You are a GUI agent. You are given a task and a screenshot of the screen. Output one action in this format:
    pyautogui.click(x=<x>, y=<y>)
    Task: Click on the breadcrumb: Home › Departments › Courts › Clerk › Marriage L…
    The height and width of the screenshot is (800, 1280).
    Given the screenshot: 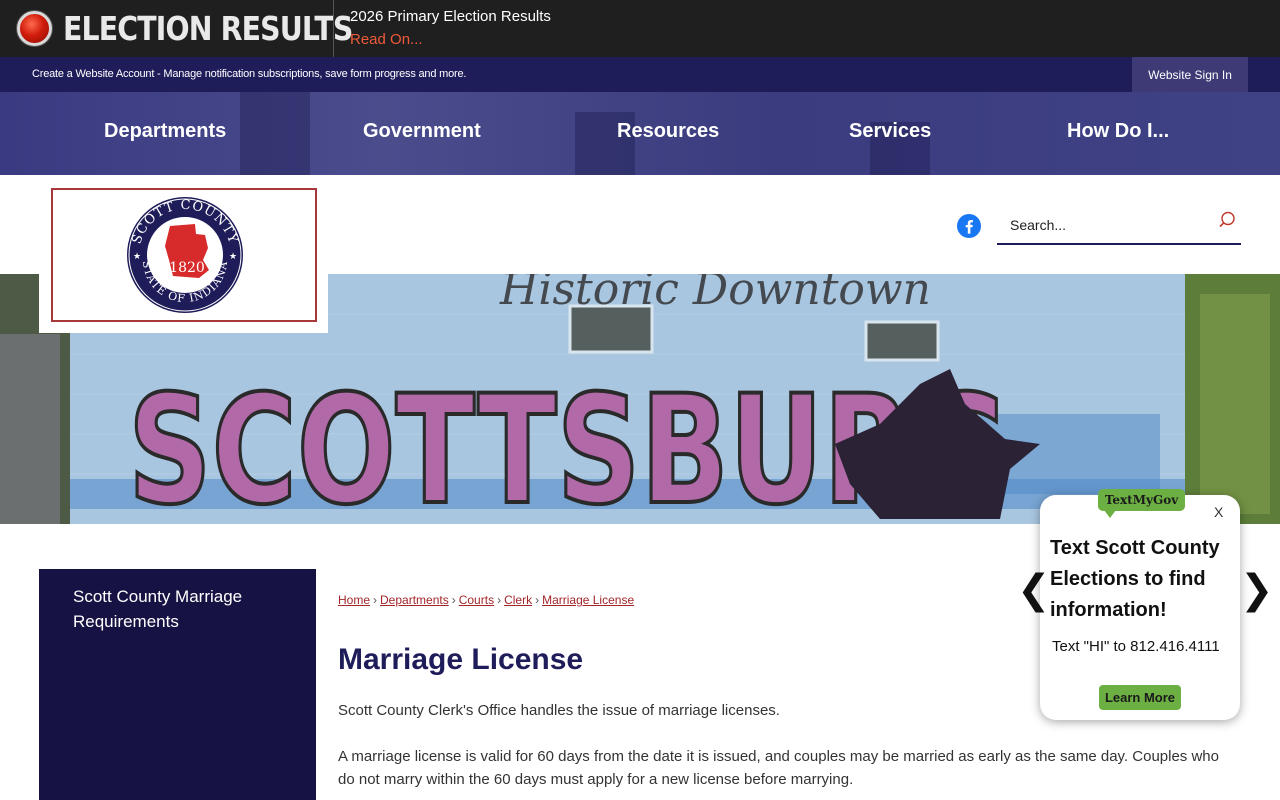 What is the action you would take?
    pyautogui.click(x=486, y=600)
    